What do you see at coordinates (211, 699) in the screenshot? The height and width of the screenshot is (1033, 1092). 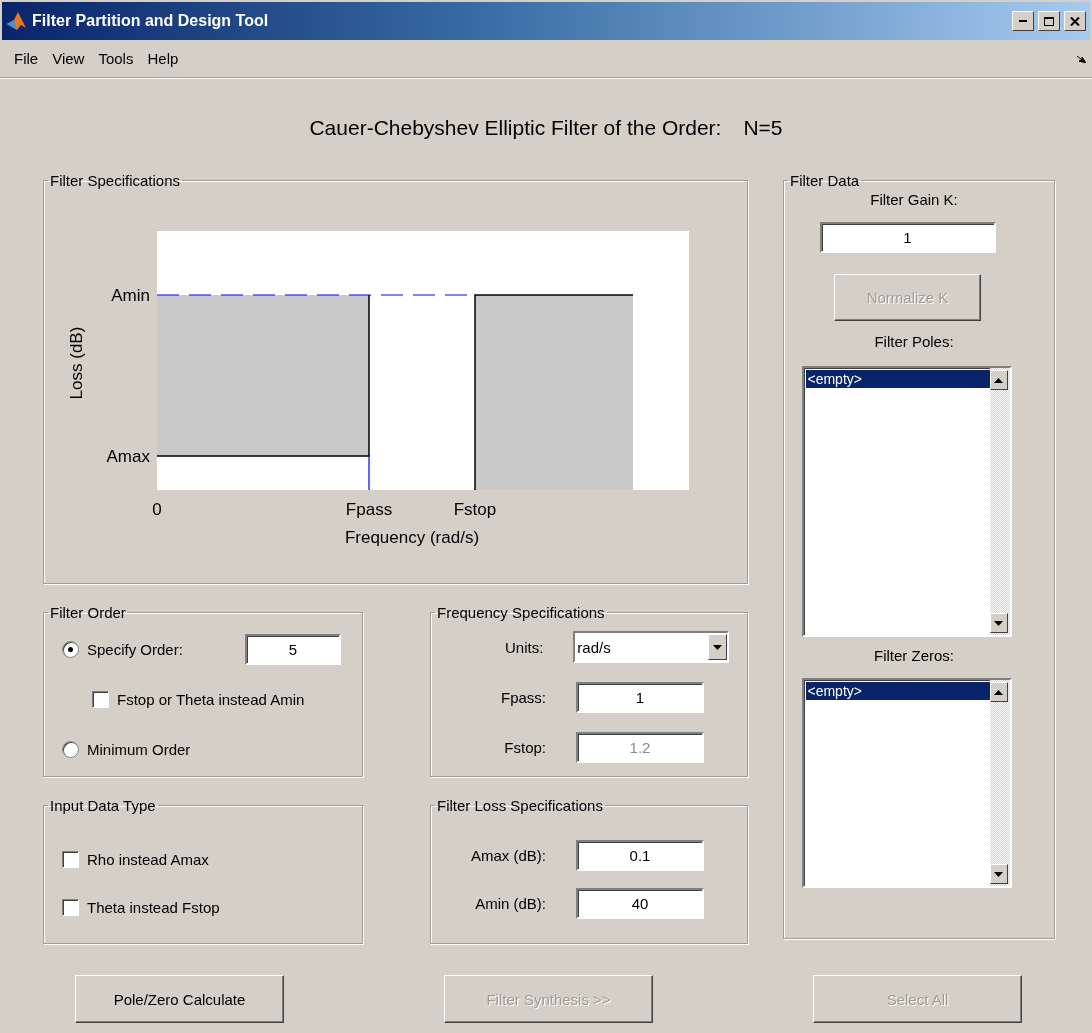 I see `option-label: Fstop or Theta instead Amin` at bounding box center [211, 699].